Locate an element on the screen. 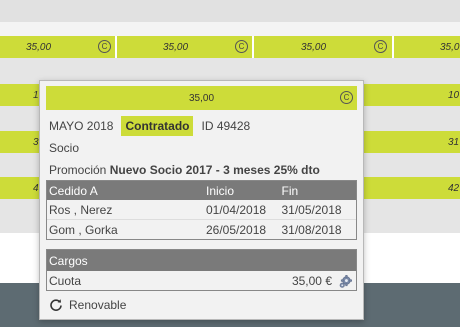  column-header: Cedido A is located at coordinates (73, 190).